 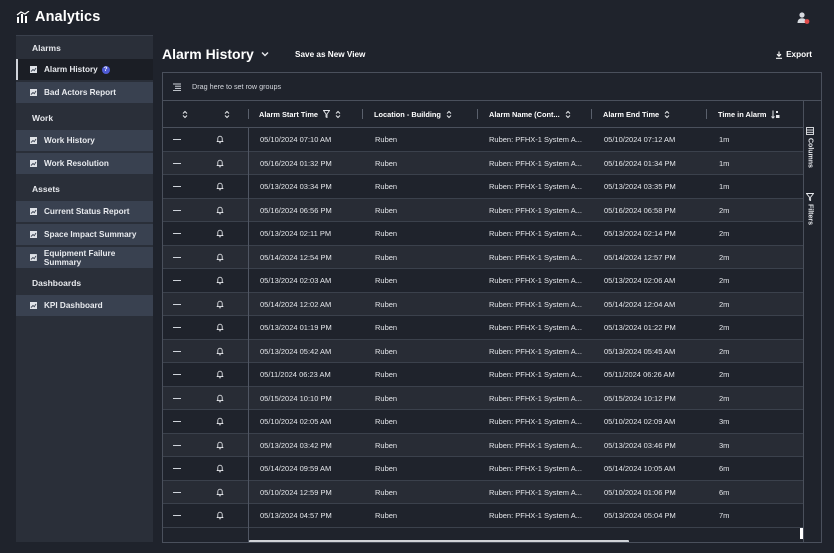 I want to click on app-logo: Analytics, so click(x=58, y=17).